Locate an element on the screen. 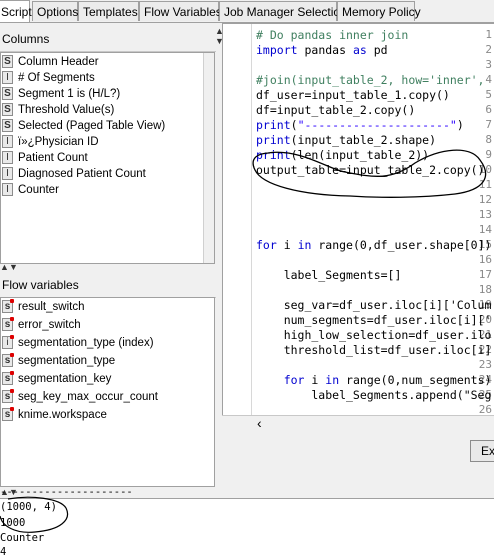 This screenshot has width=494, height=559. tab-templates: Templates is located at coordinates (108, 11).